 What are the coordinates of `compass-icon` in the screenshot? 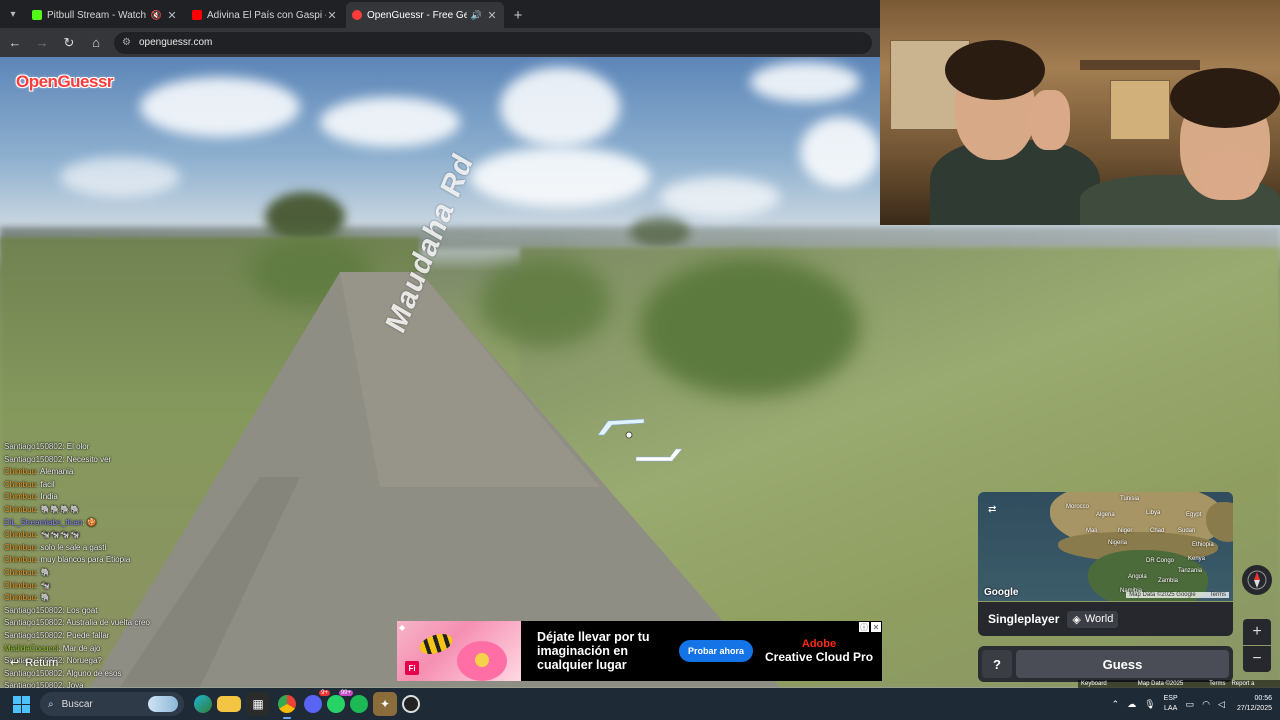 It's located at (1257, 580).